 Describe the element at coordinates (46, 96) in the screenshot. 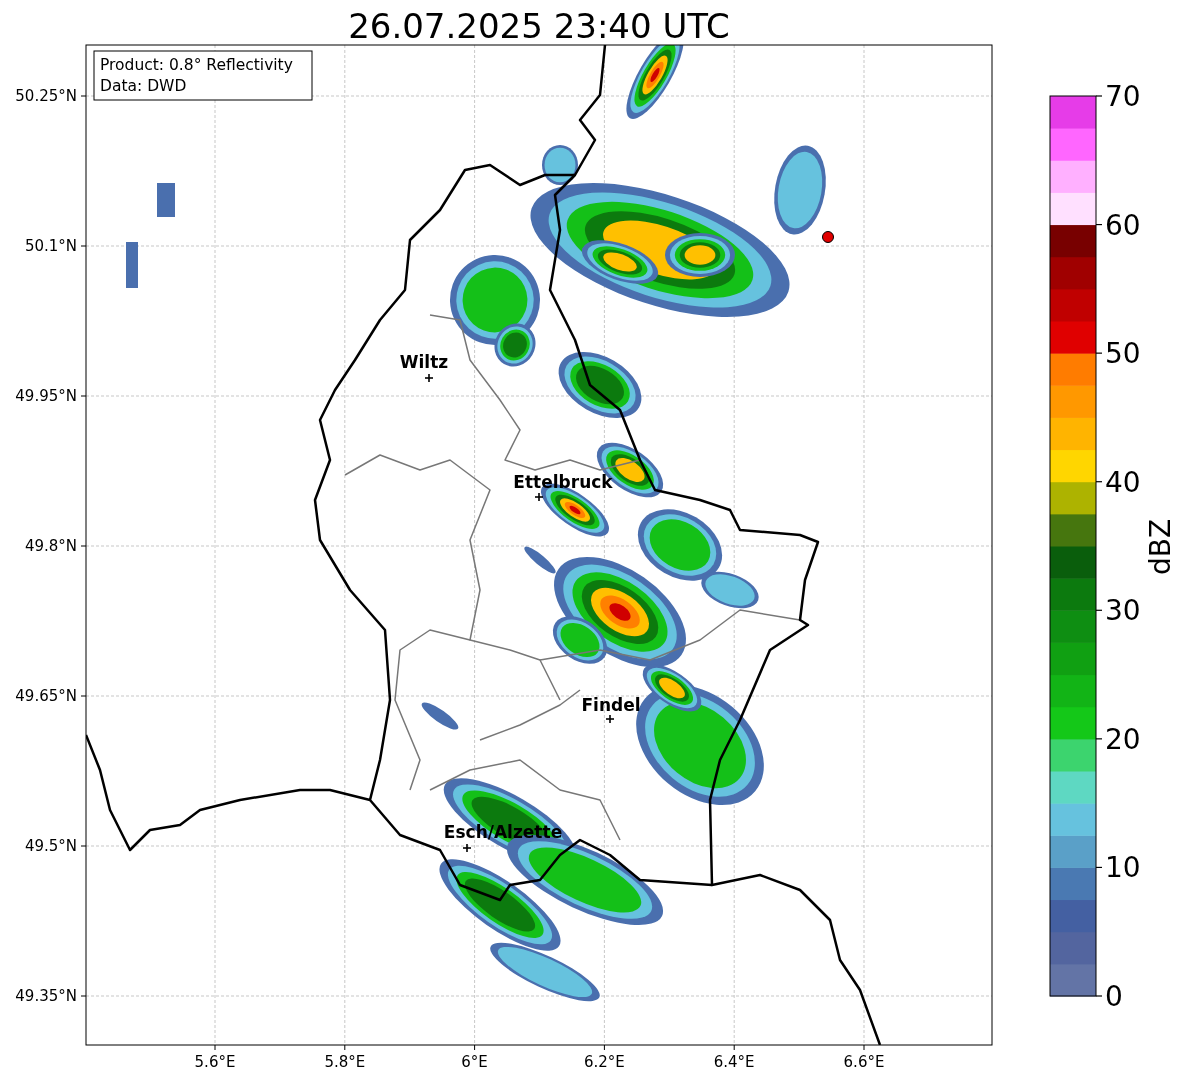

I see `axis-tick-label: 50.25°N` at that location.